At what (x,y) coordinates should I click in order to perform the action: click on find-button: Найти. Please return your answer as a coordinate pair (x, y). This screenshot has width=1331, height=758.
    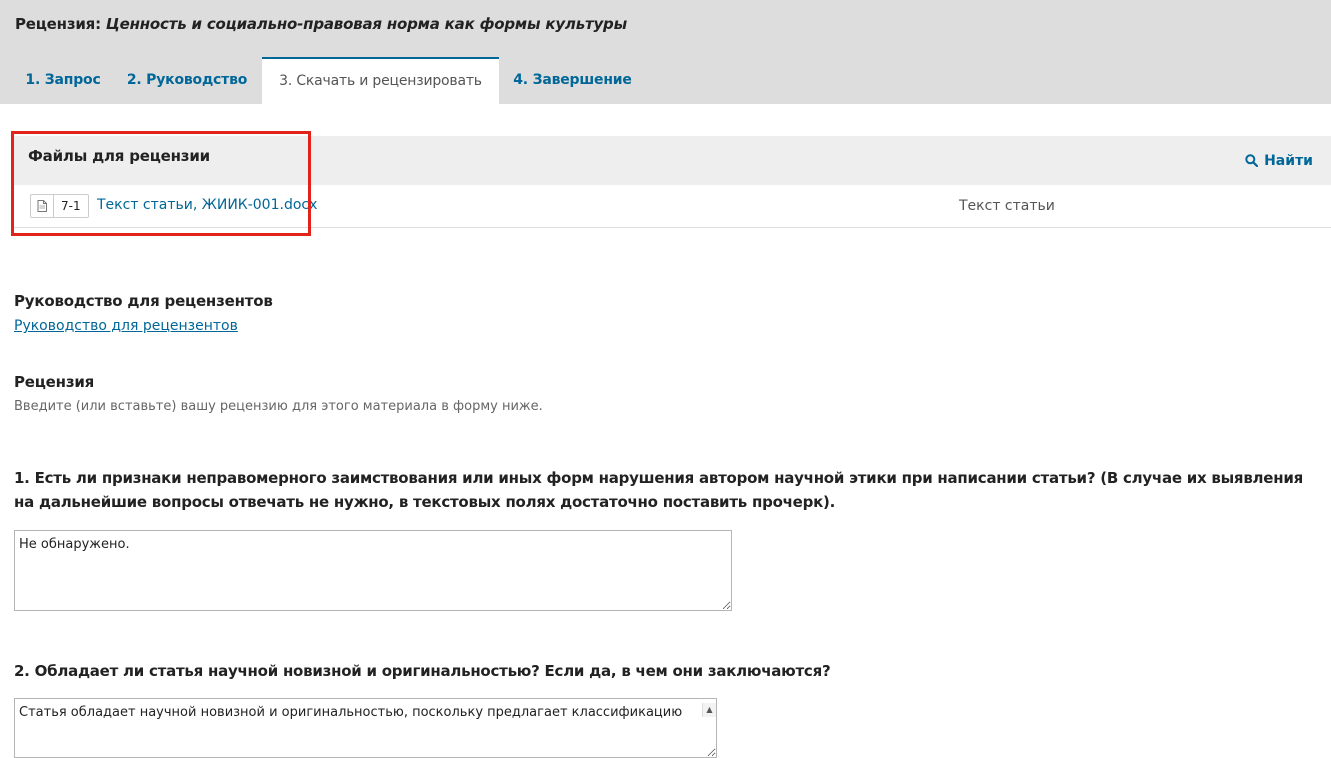
    Looking at the image, I should click on (1279, 161).